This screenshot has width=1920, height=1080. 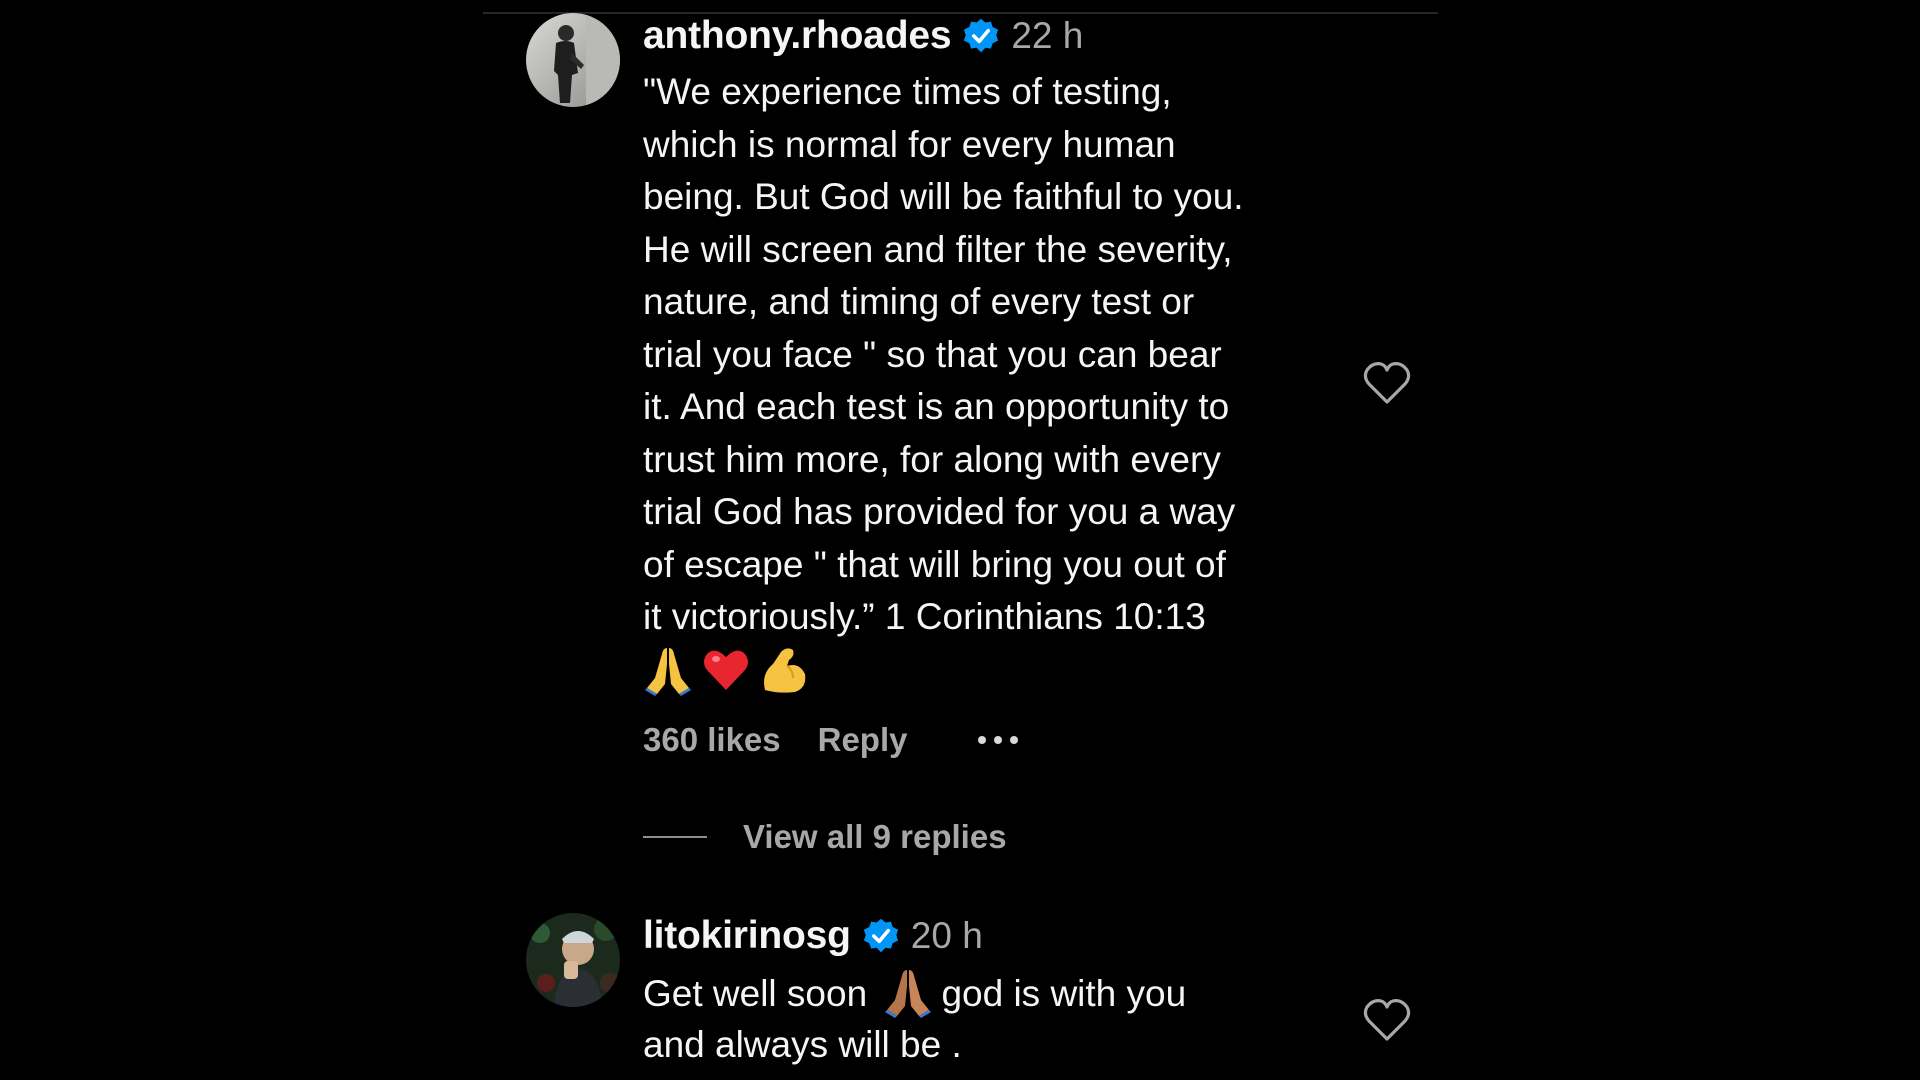 I want to click on comment-text-line: which is normal for every human, so click(x=909, y=144).